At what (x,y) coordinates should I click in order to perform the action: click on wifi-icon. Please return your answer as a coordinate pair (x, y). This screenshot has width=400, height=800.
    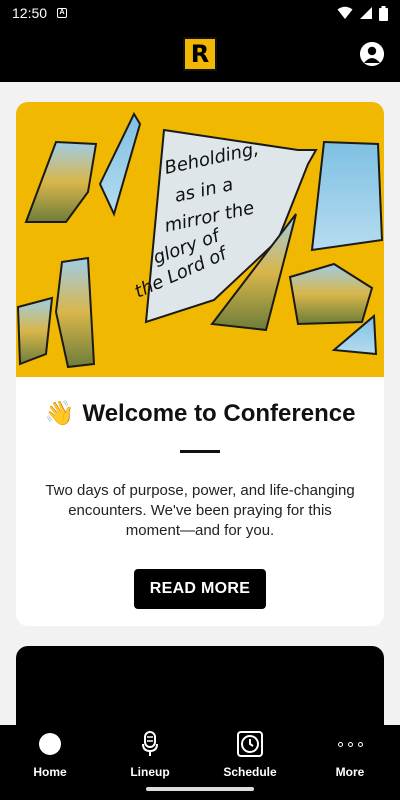
    Looking at the image, I should click on (345, 12).